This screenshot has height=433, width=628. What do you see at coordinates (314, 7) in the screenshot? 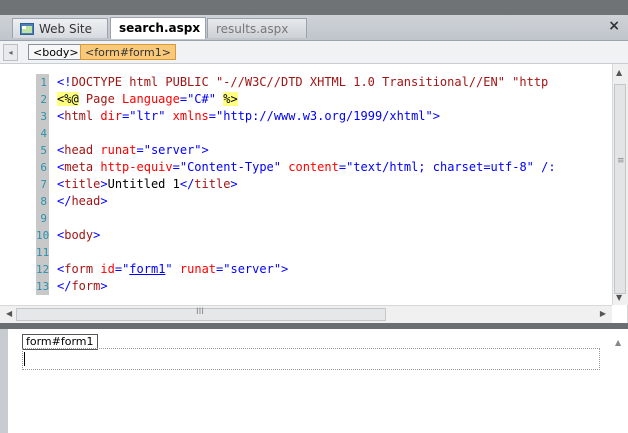
I see `title-strip` at bounding box center [314, 7].